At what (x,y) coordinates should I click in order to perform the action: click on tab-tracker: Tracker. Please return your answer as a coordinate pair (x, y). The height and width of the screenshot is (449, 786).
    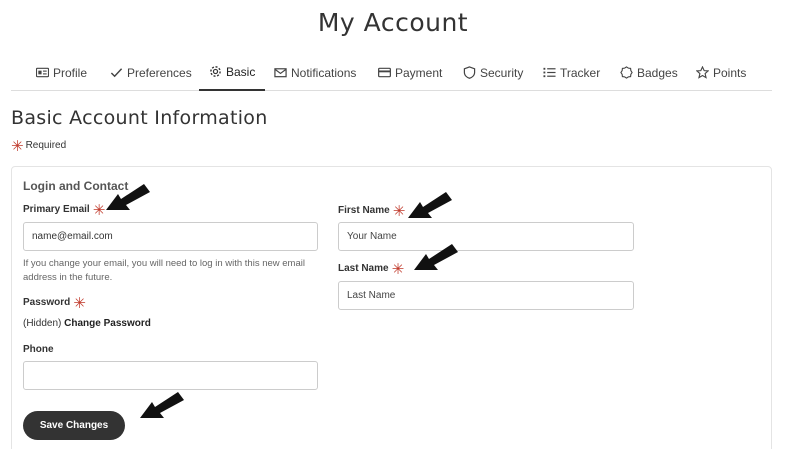
    Looking at the image, I should click on (571, 72).